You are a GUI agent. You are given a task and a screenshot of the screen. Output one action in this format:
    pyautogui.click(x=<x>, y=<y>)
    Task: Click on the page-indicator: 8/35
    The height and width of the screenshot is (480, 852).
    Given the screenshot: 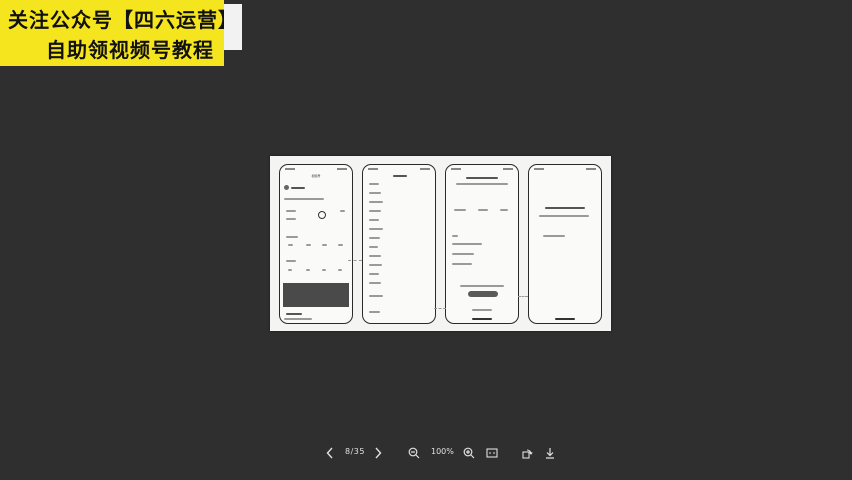 What is the action you would take?
    pyautogui.click(x=355, y=451)
    